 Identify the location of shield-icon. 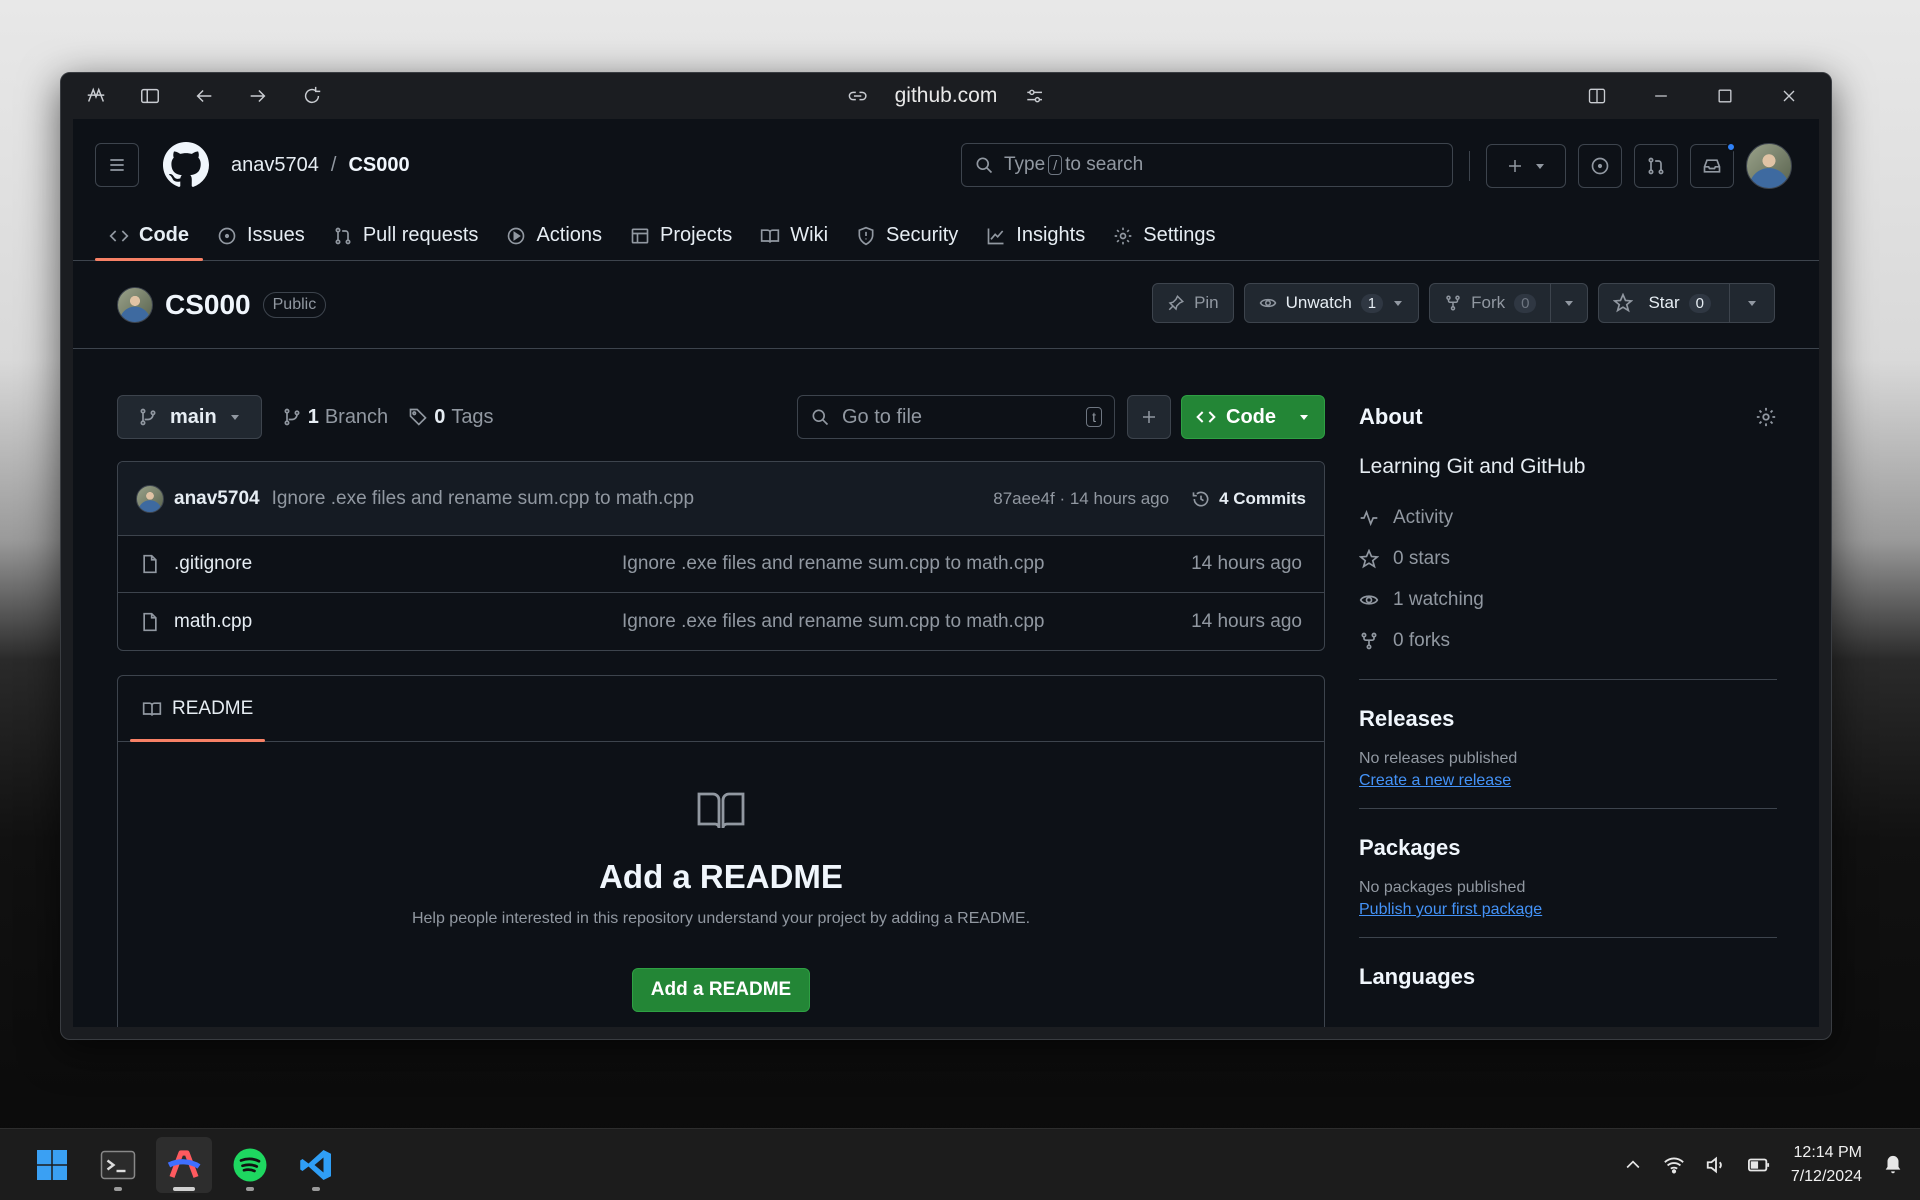
(866, 235).